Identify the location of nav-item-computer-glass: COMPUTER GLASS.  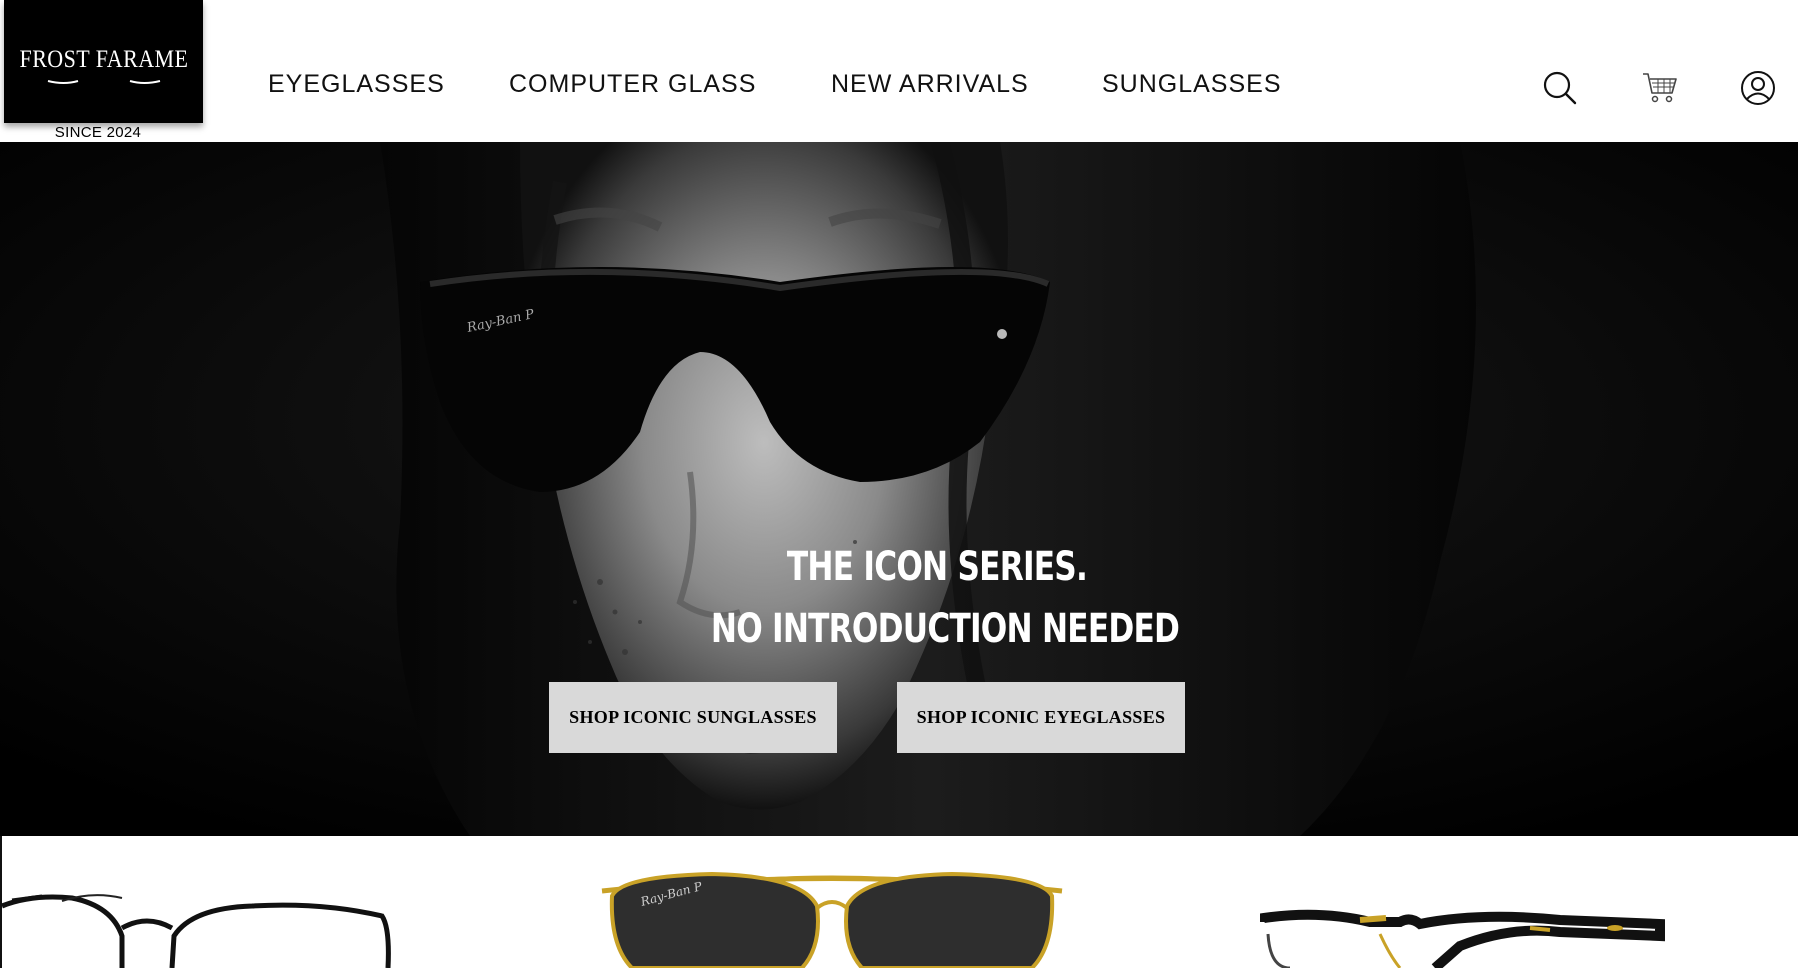
(632, 84).